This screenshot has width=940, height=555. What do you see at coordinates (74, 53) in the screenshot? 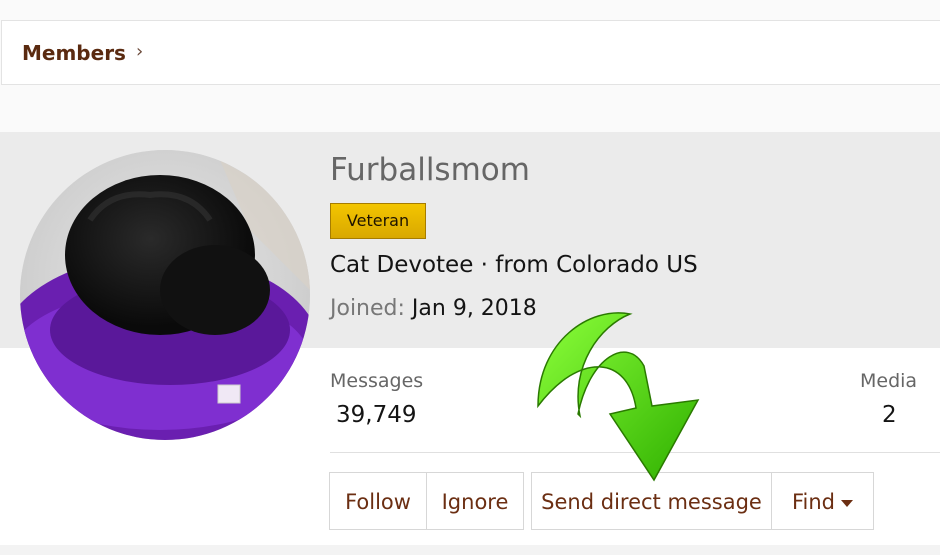
I see `breadcrumb-members-link: Members` at bounding box center [74, 53].